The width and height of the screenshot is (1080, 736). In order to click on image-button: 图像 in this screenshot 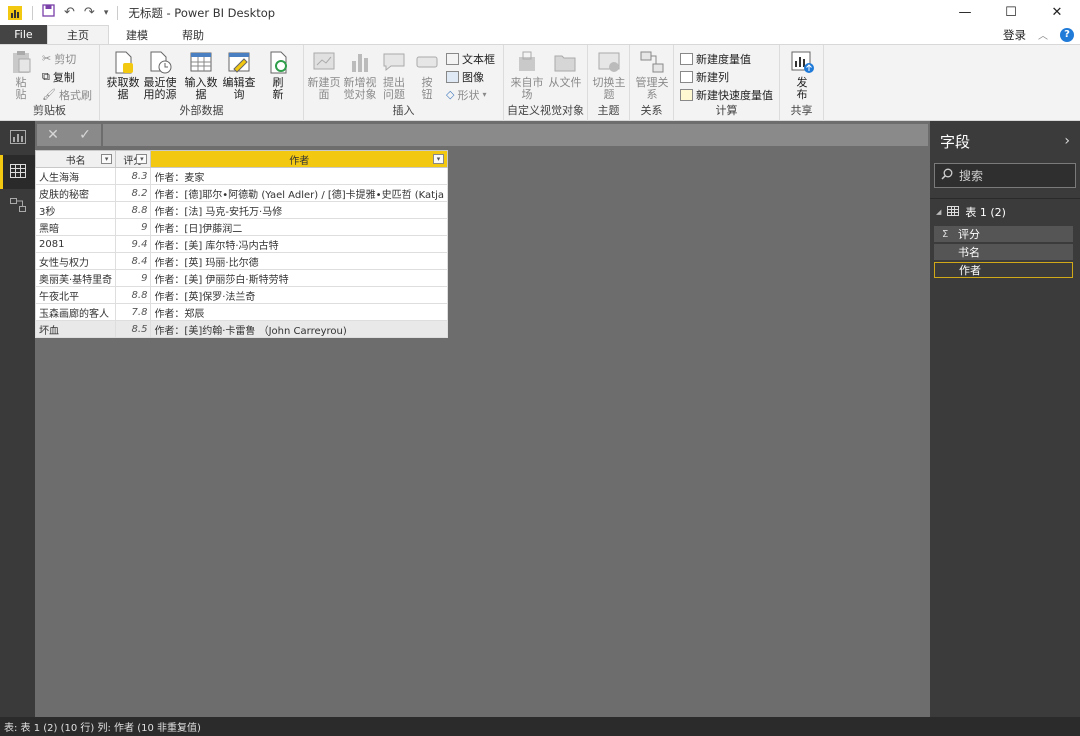, I will do `click(465, 76)`.